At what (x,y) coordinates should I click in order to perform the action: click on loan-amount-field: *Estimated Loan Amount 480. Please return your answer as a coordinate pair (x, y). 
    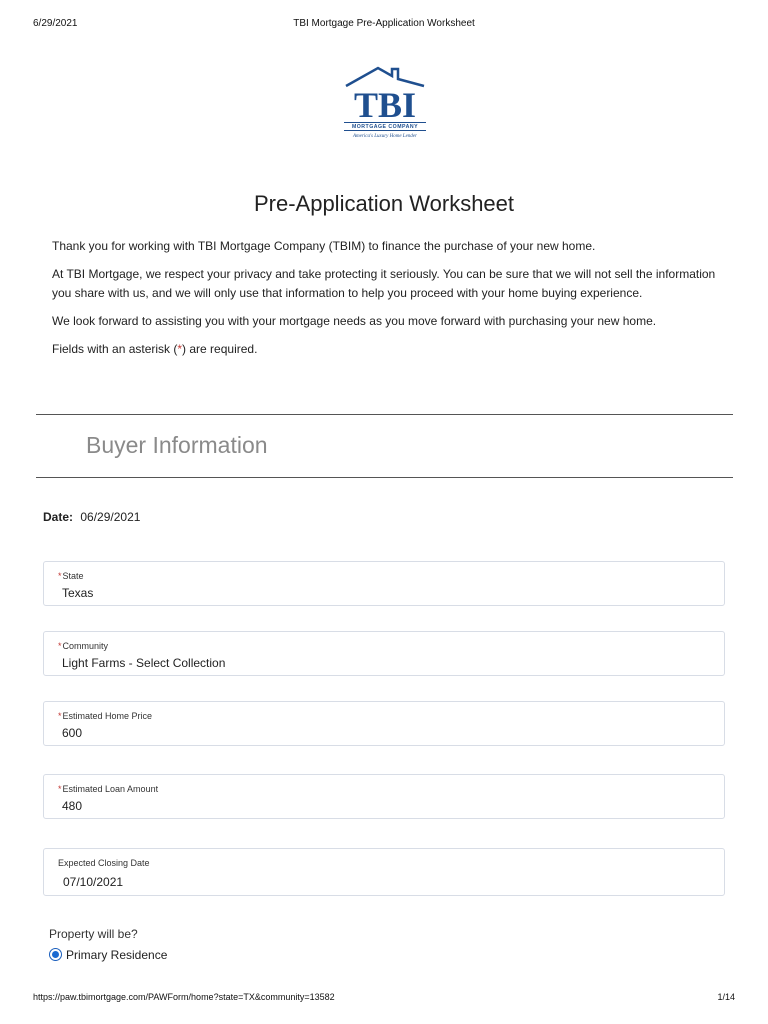
    Looking at the image, I should click on (384, 796).